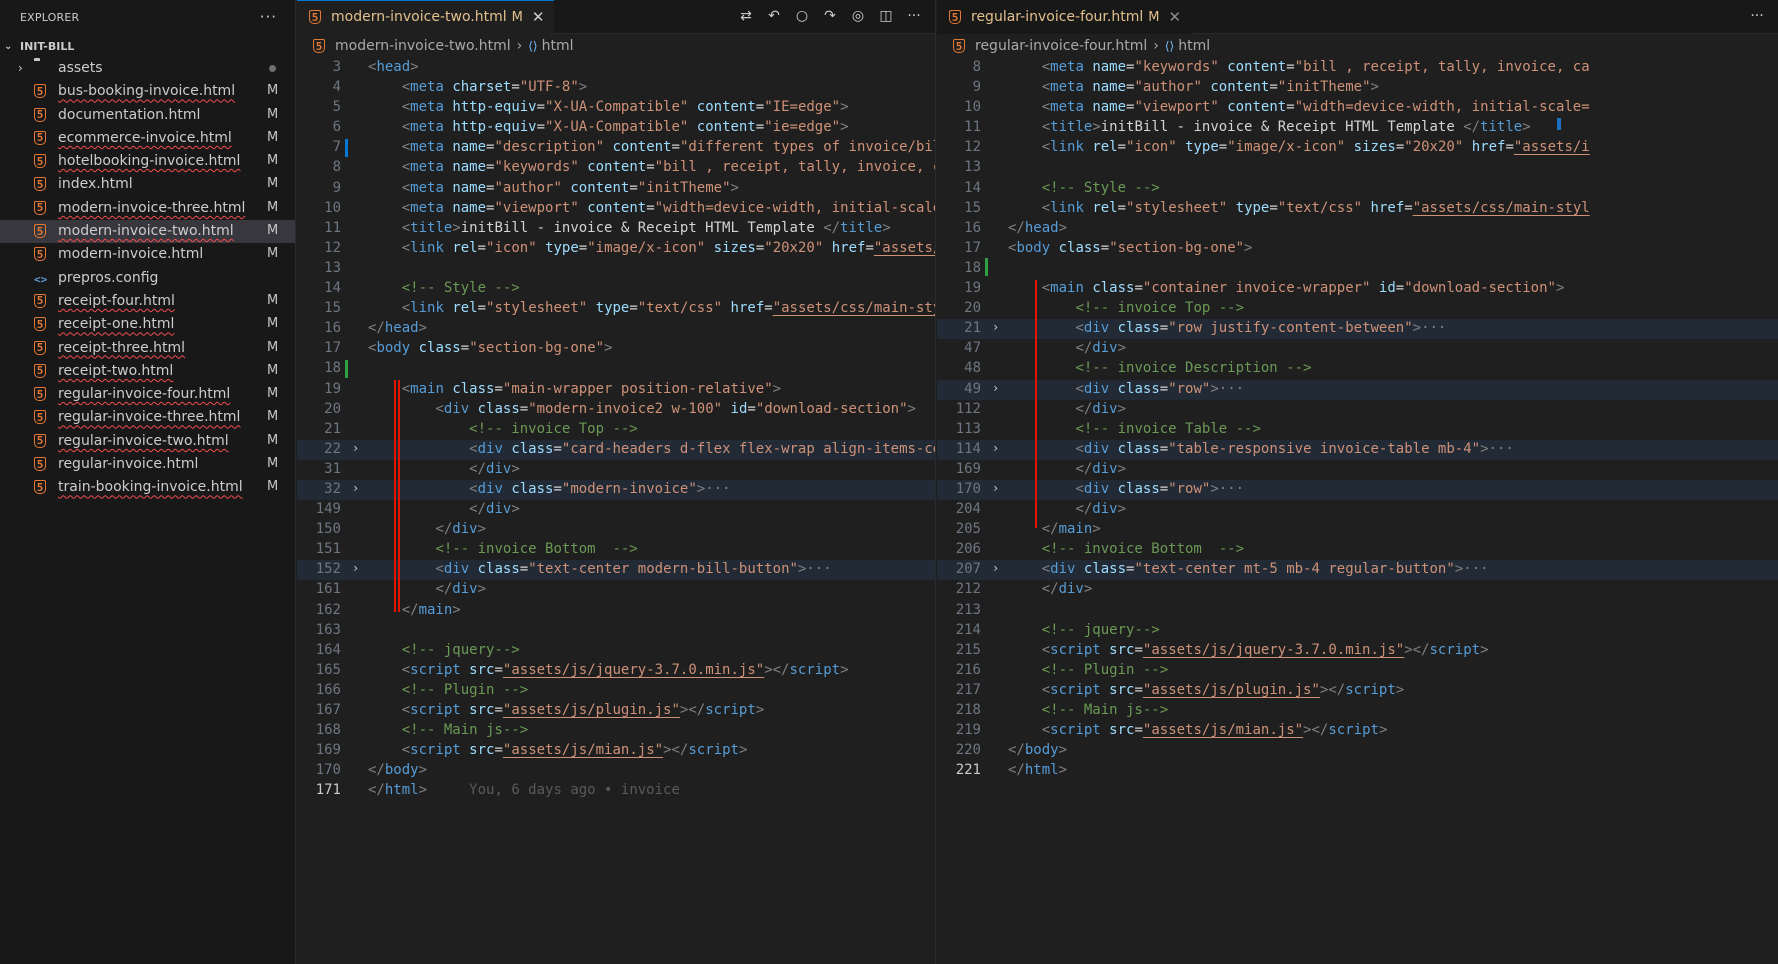 This screenshot has width=1778, height=964. I want to click on file-tree-item: 5 regular-invoice-two.html M, so click(147, 441).